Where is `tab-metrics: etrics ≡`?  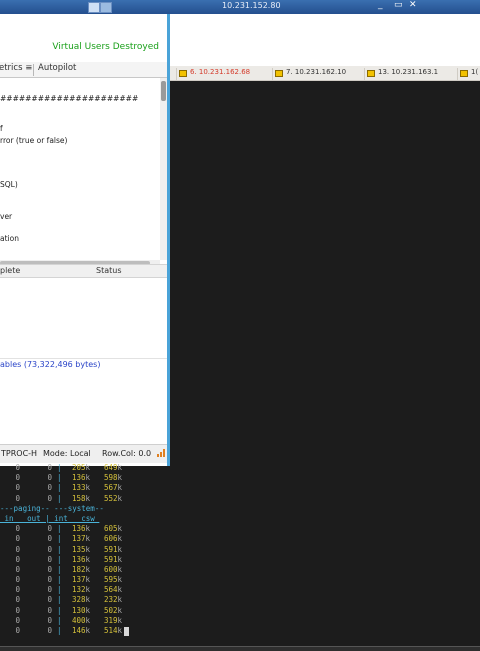
tab-metrics: etrics ≡ is located at coordinates (16, 68).